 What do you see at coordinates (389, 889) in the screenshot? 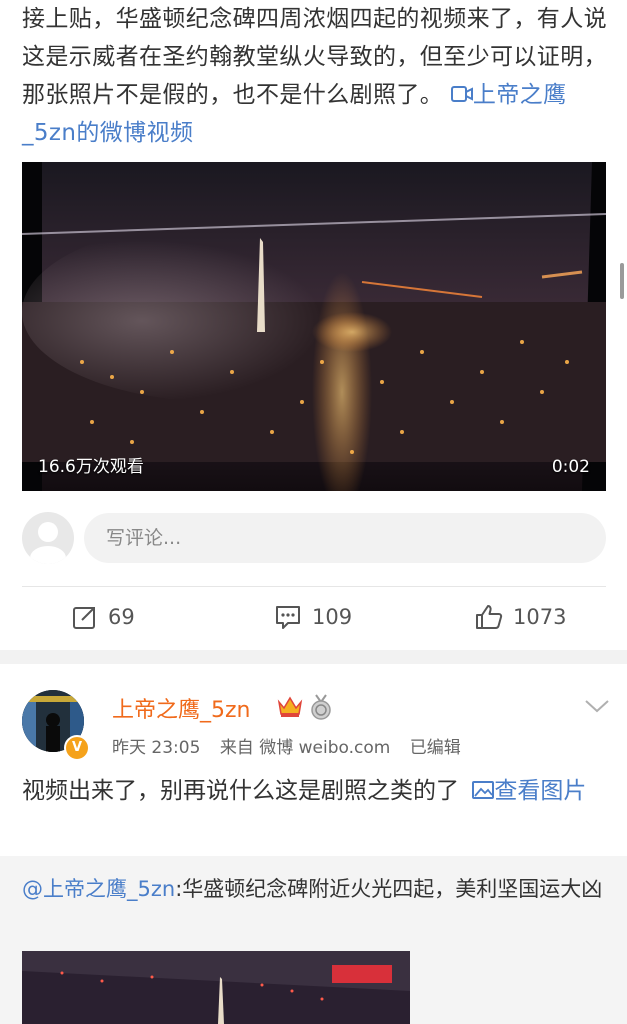
I see `repost-body: :华盛顿纪念碑附近火光四起，美利坚国运大凶` at bounding box center [389, 889].